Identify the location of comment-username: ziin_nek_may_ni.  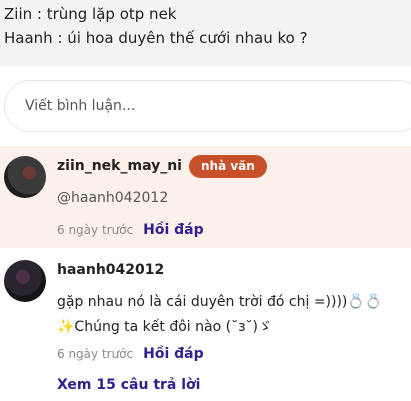
(119, 166).